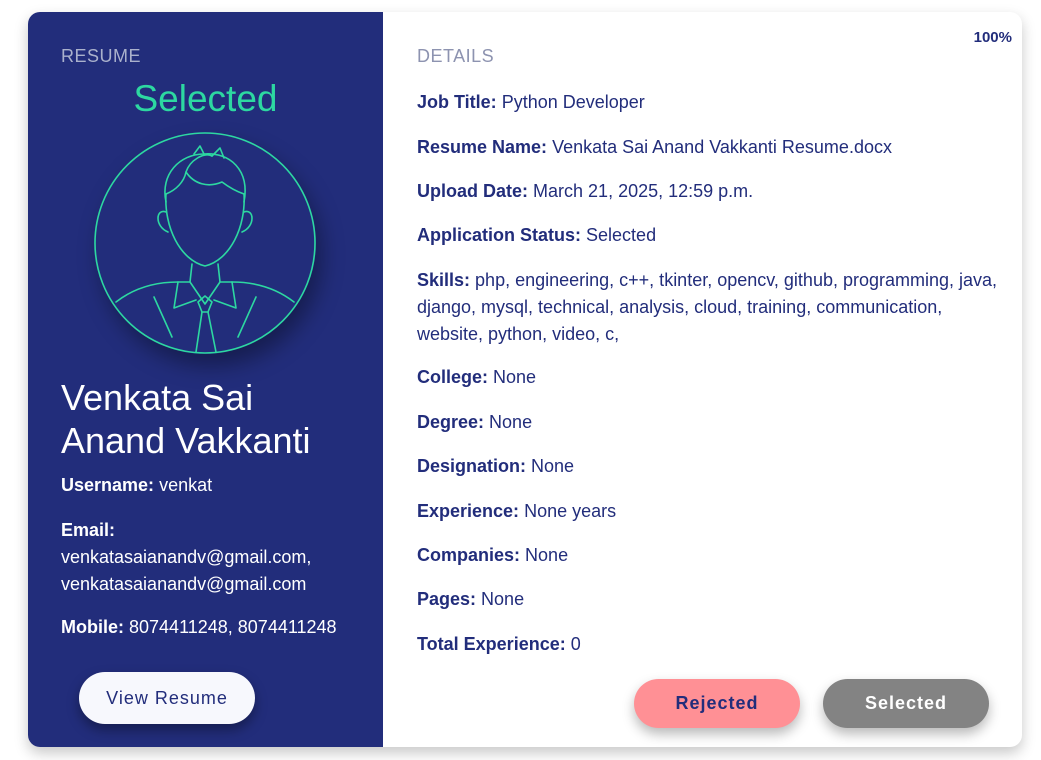 Image resolution: width=1041 pixels, height=760 pixels. I want to click on username-label: Username:, so click(108, 485).